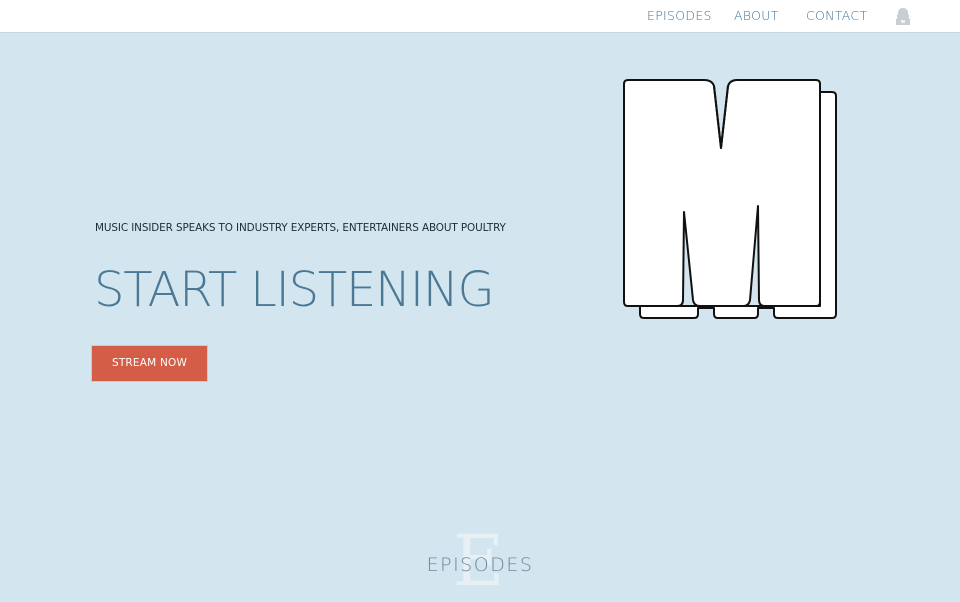 This screenshot has height=602, width=960. Describe the element at coordinates (679, 15) in the screenshot. I see `nav-link-episodes: EPISODES` at that location.